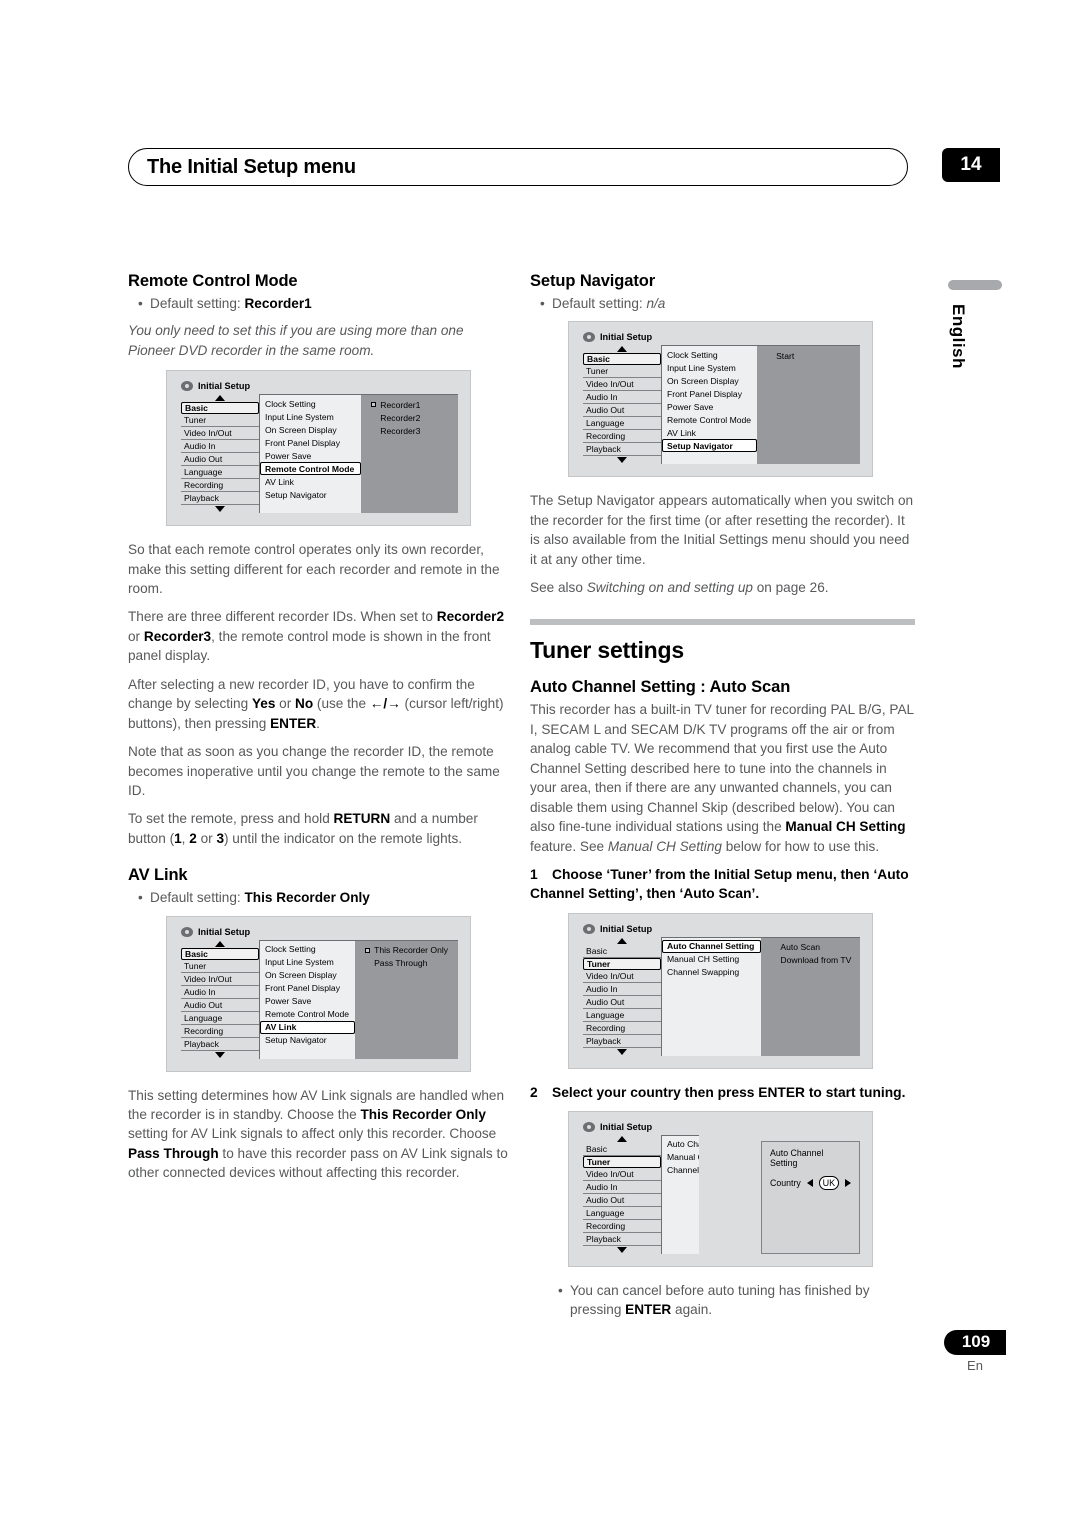 The width and height of the screenshot is (1080, 1528). Describe the element at coordinates (660, 687) in the screenshot. I see `heading-auto-channel-setting: Auto Channel Setting : Auto Scan` at that location.